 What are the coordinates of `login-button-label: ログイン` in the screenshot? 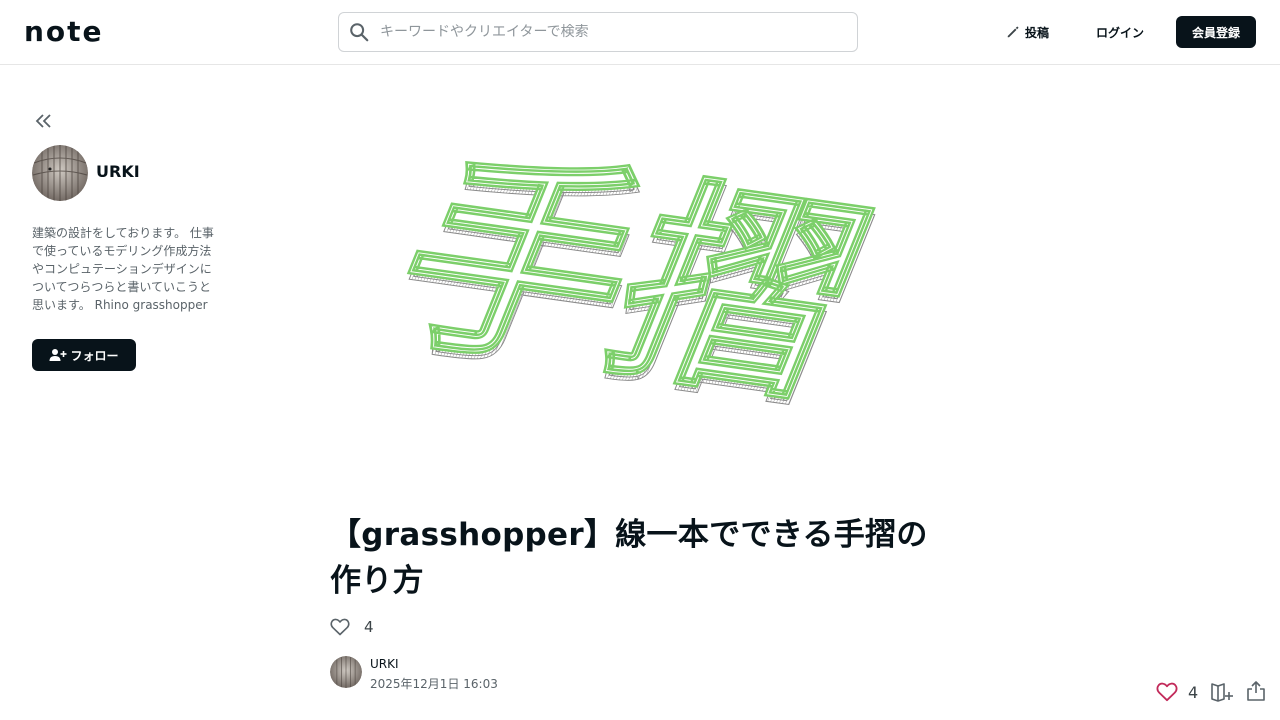 It's located at (1120, 32).